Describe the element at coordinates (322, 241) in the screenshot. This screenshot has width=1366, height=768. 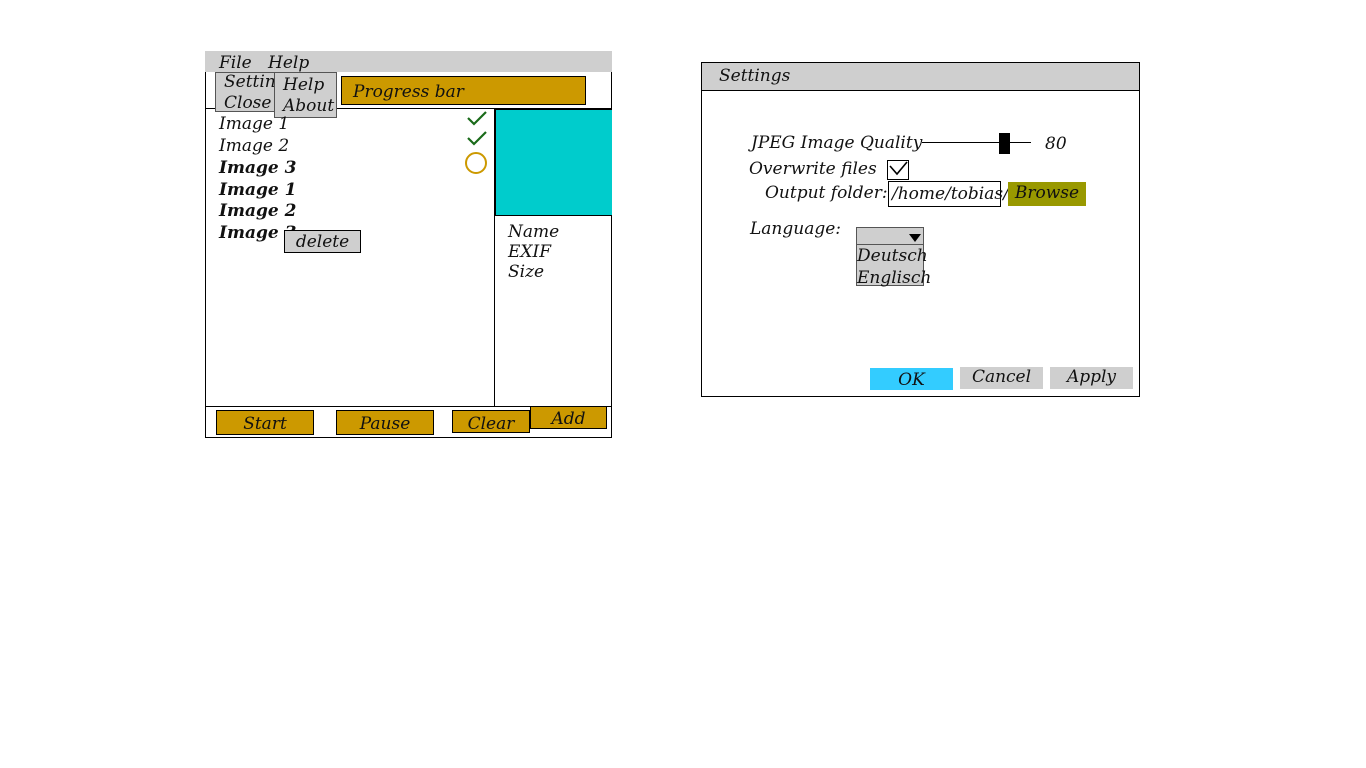
I see `delete-button: delete` at that location.